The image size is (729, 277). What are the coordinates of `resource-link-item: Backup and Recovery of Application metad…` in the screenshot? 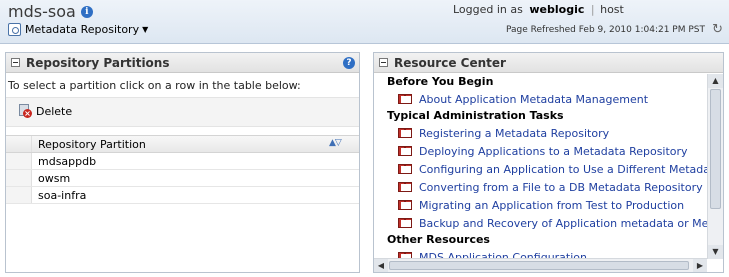 It's located at (540, 223).